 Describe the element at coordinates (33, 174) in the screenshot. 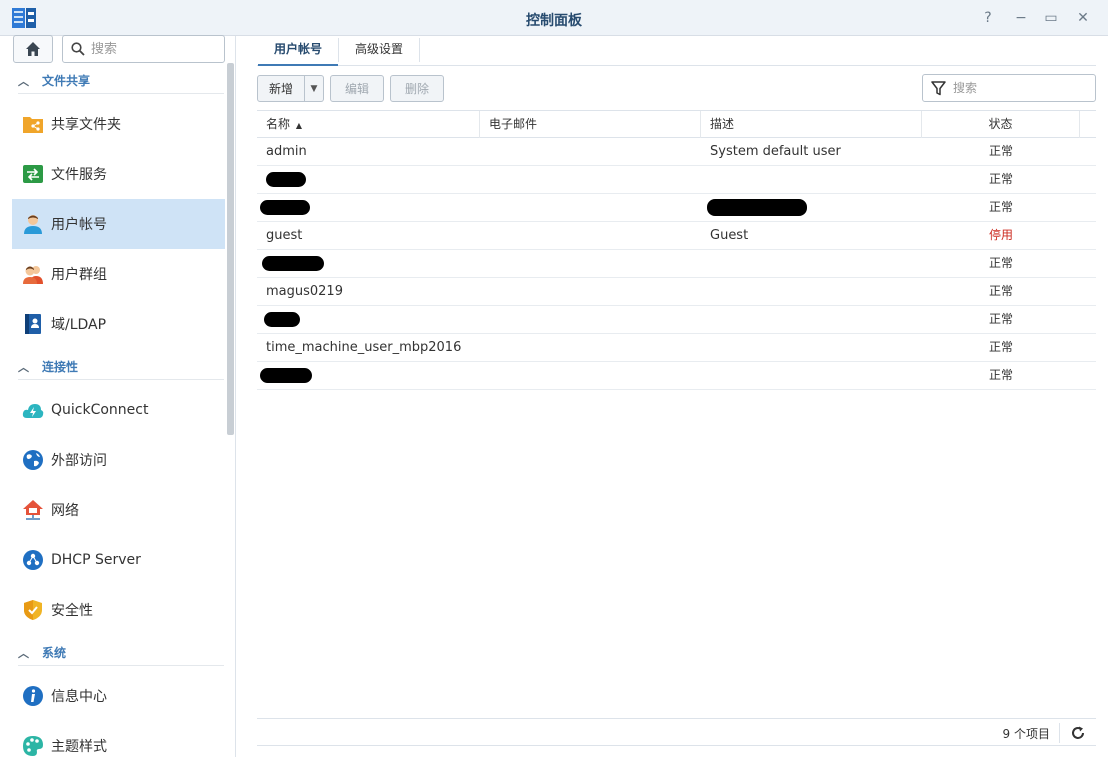

I see `file-services-icon` at that location.